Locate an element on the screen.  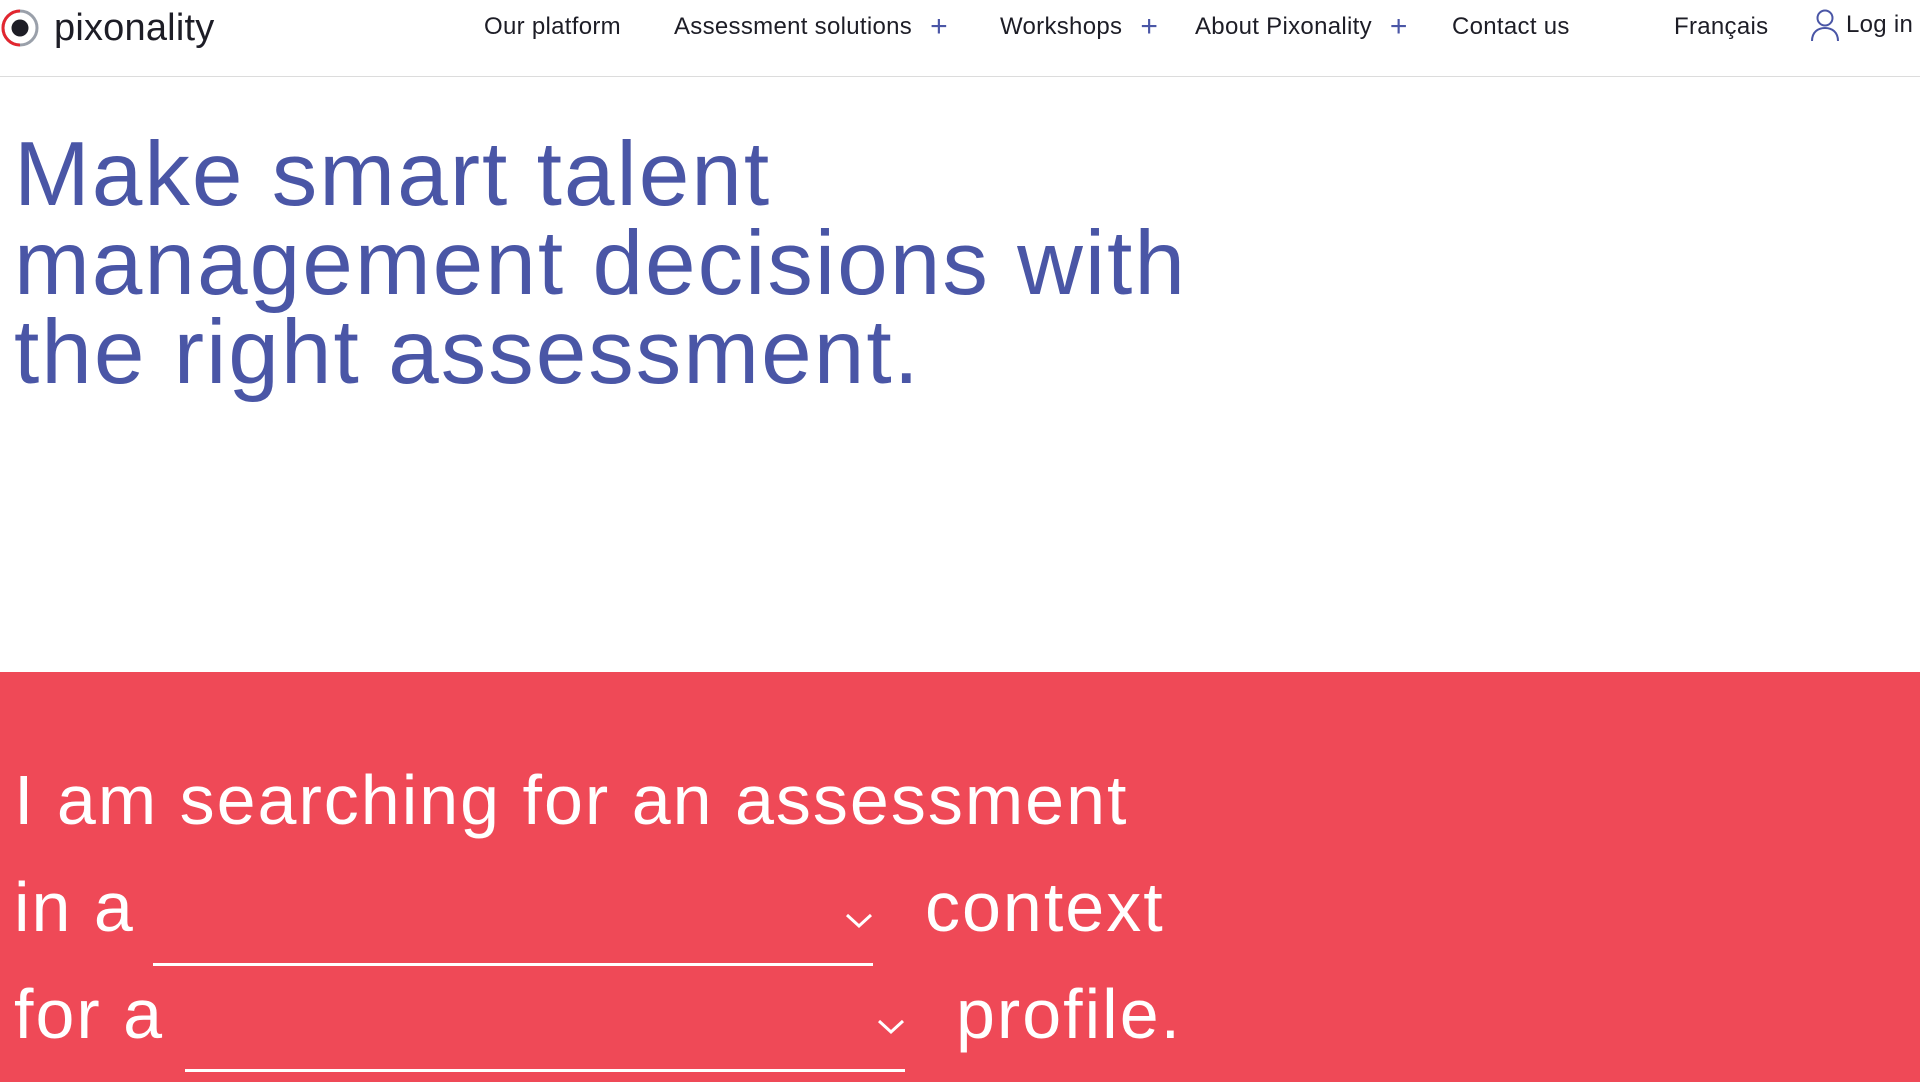
hero-headline-line: Make smart talent is located at coordinates (393, 174).